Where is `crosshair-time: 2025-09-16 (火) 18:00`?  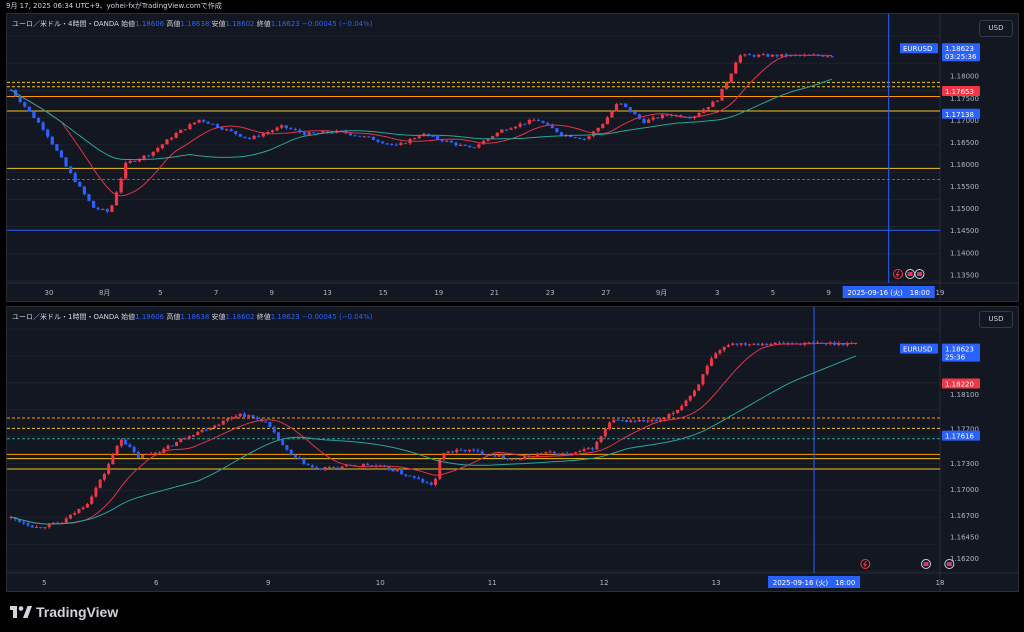 crosshair-time: 2025-09-16 (火) 18:00 is located at coordinates (814, 583).